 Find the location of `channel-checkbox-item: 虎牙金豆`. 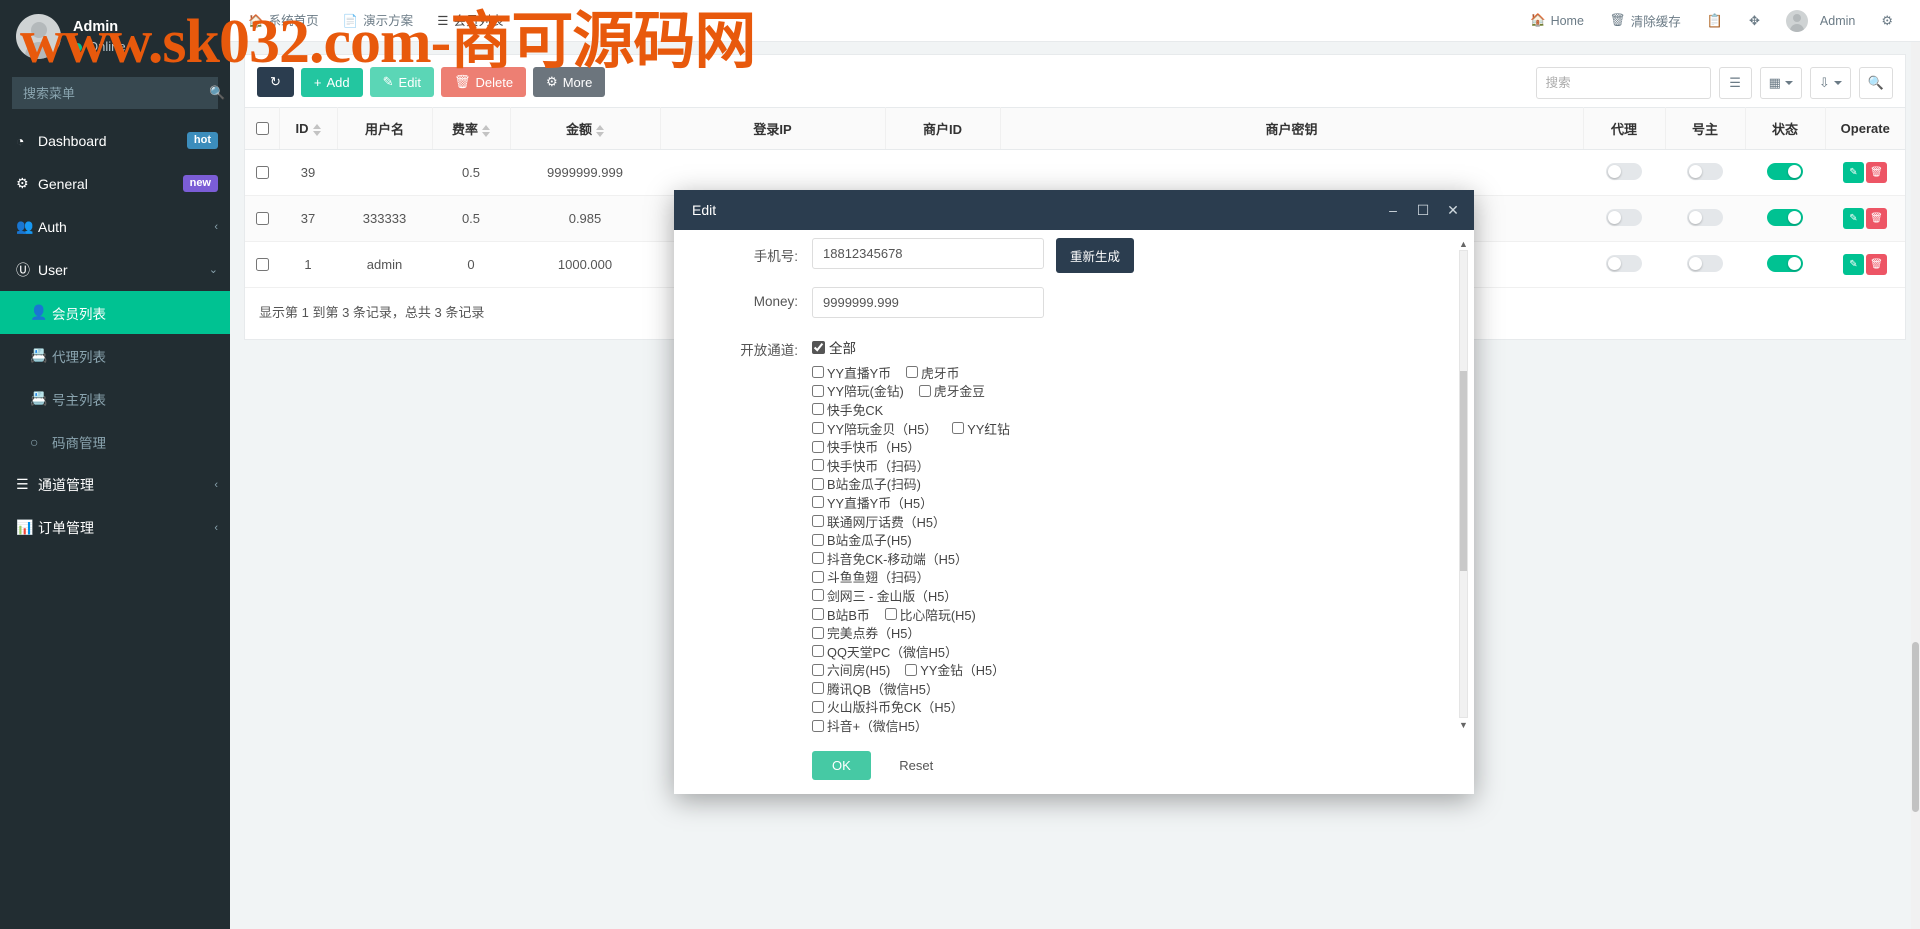

channel-checkbox-item: 虎牙金豆 is located at coordinates (951, 390).